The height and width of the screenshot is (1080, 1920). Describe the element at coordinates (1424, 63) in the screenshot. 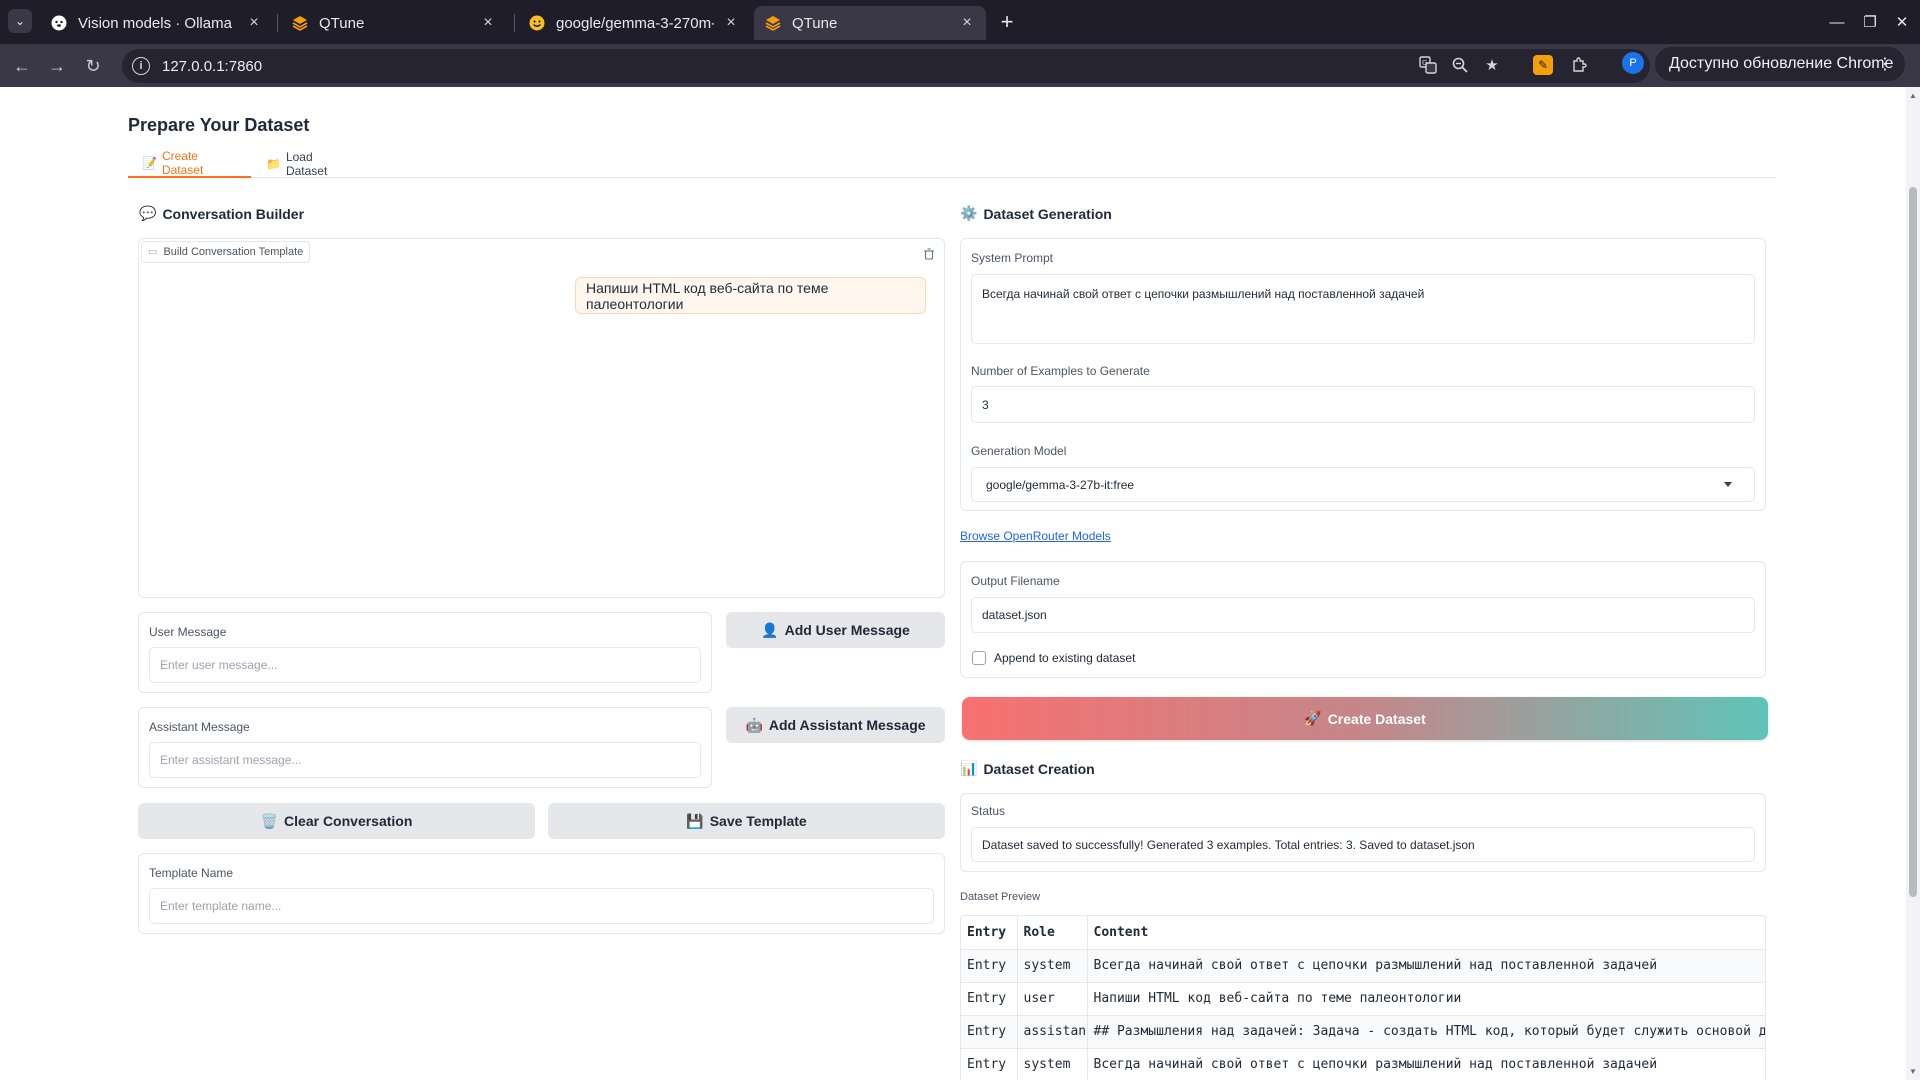

I see `svg-text: G` at that location.